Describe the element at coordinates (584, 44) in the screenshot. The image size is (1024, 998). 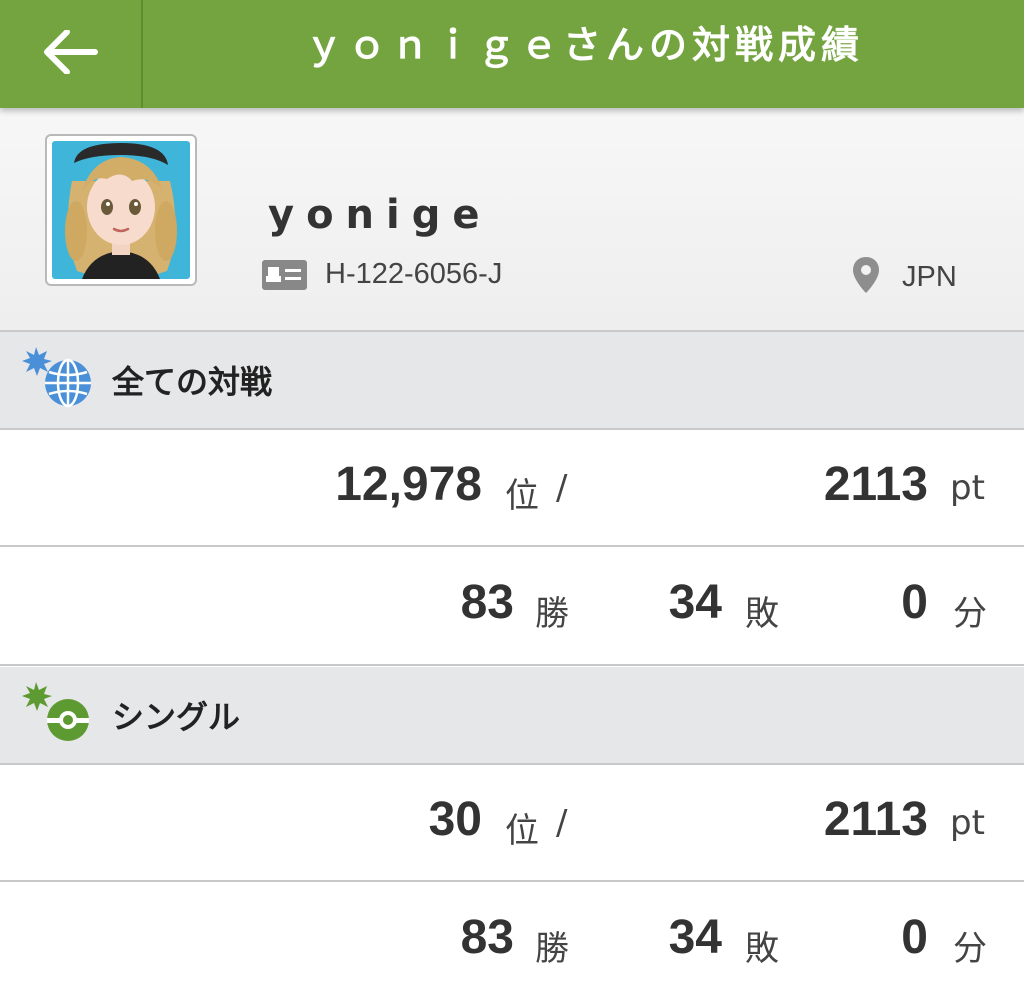
I see `page-title: ｙｏｎｉｇｅさんの対戦成績` at that location.